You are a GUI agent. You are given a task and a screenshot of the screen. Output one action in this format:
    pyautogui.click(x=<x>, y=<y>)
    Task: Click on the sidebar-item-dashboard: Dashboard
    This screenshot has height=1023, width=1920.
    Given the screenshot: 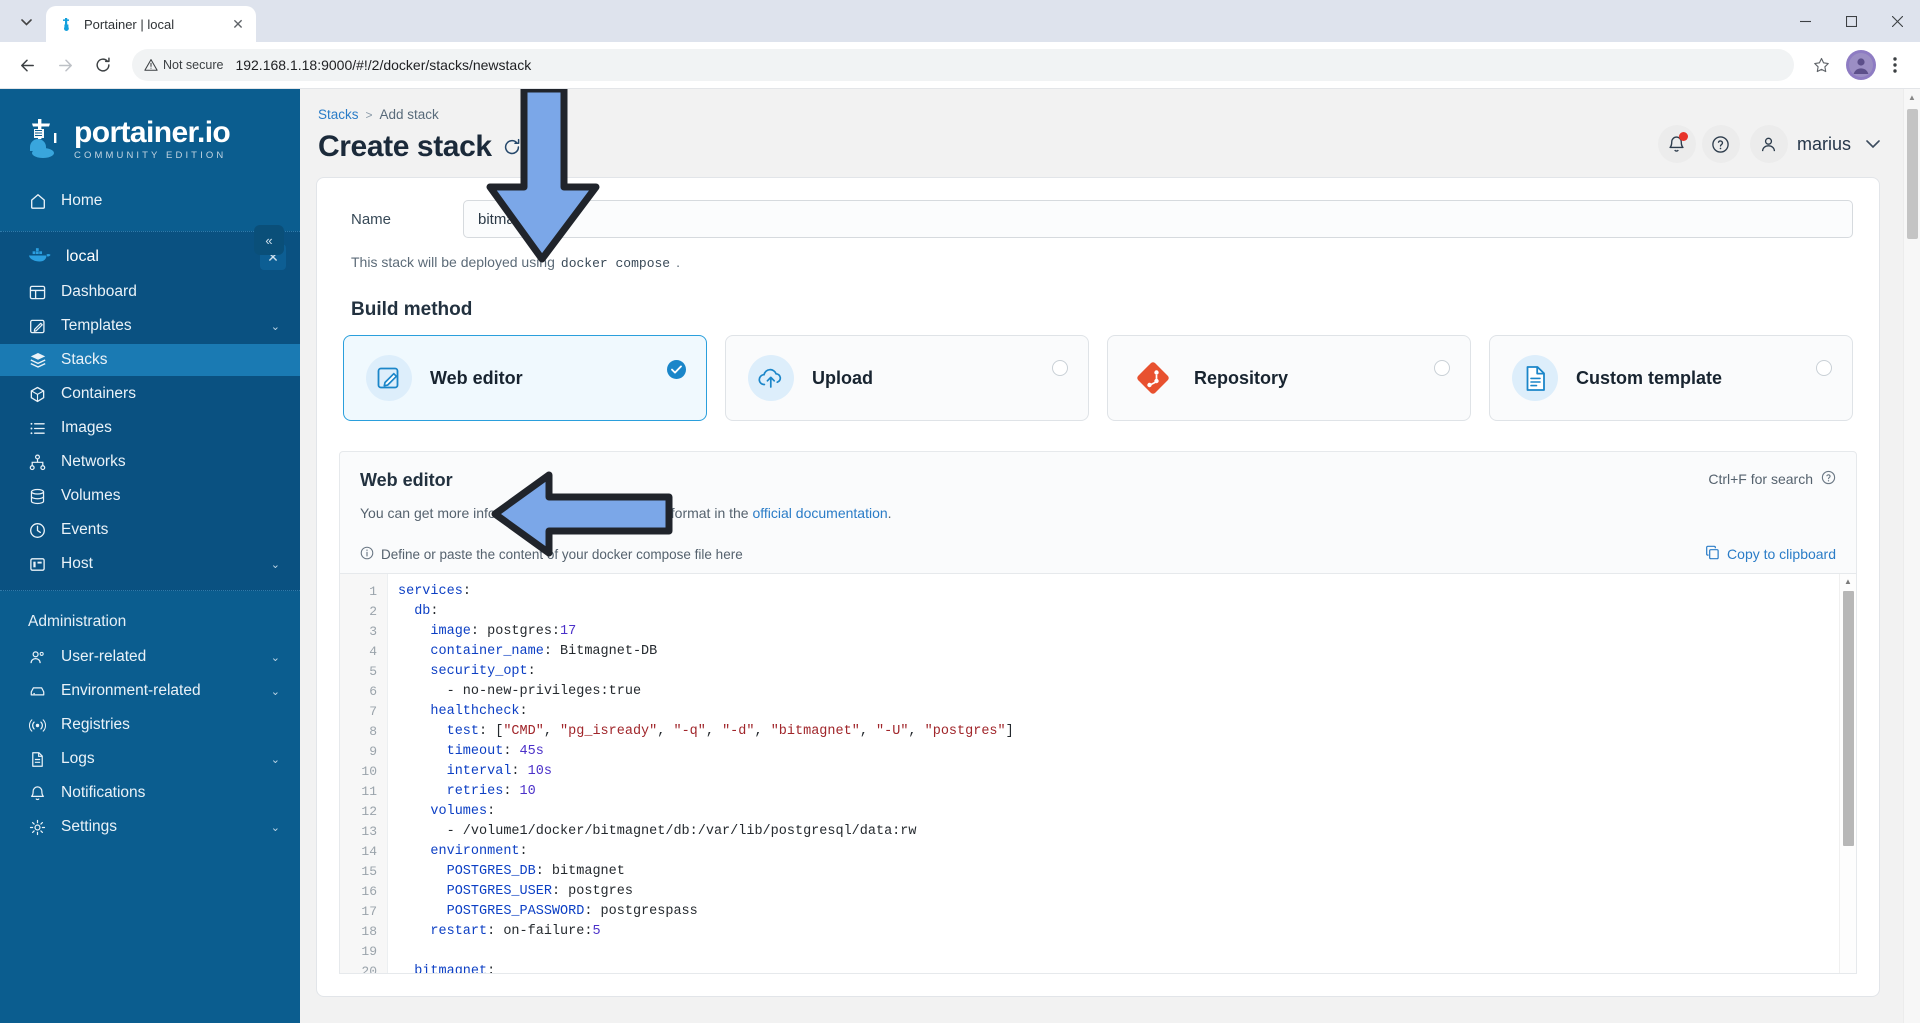 What is the action you would take?
    pyautogui.click(x=150, y=292)
    